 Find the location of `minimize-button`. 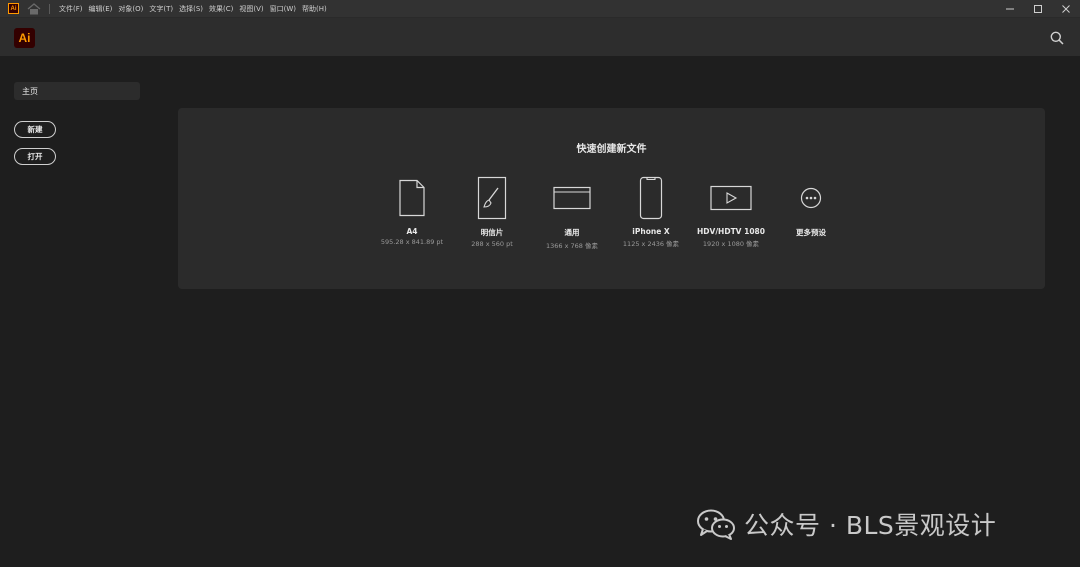

minimize-button is located at coordinates (1010, 9).